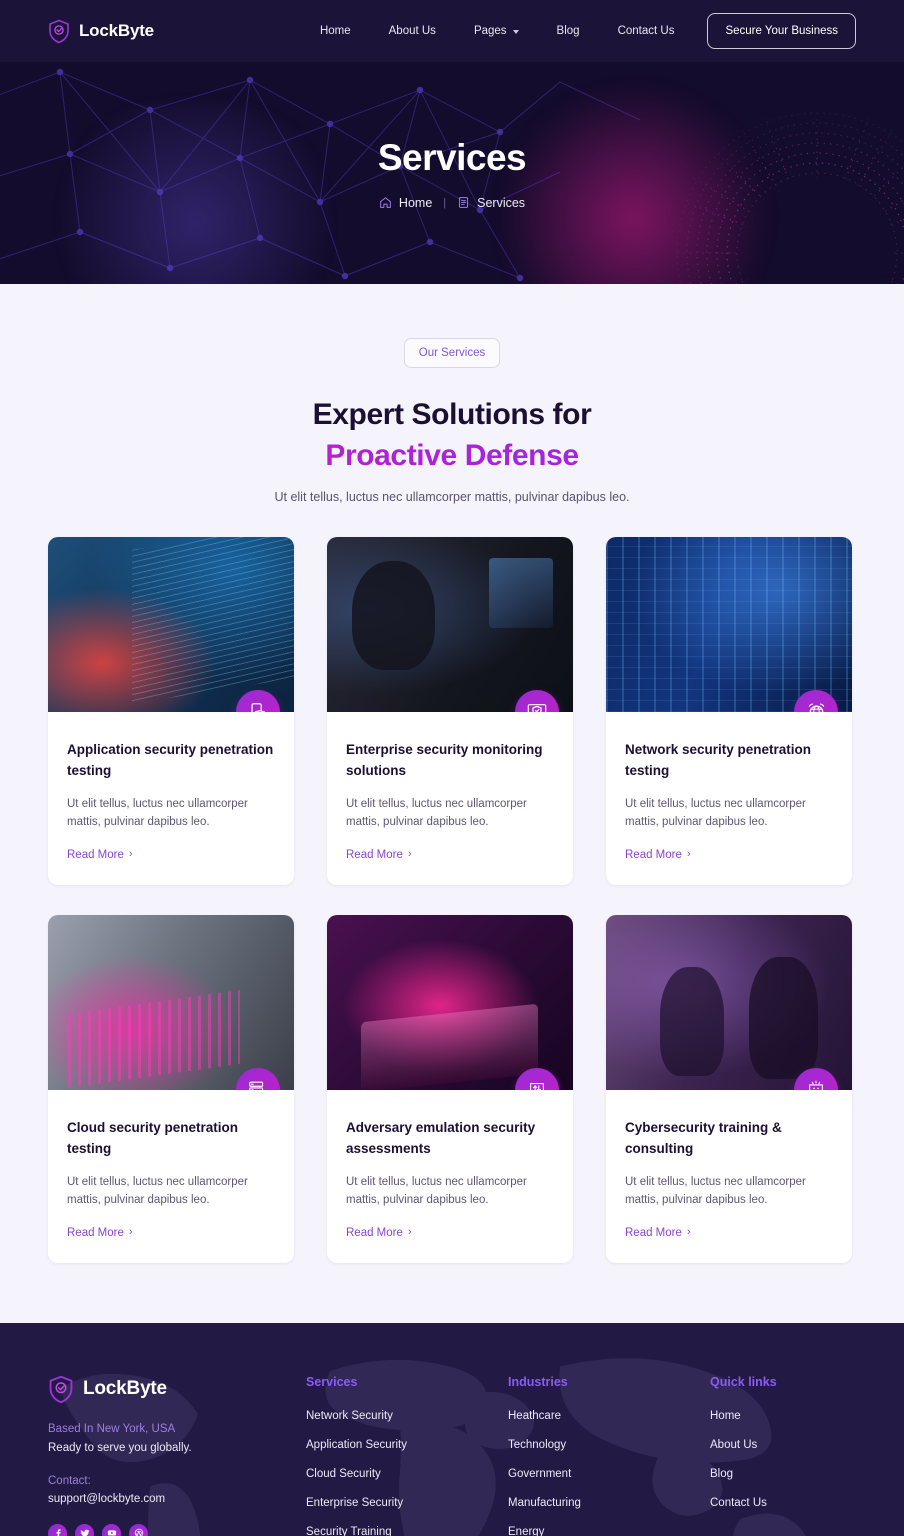  What do you see at coordinates (441, 1137) in the screenshot?
I see `card-title: Adversary emulation security assessments` at bounding box center [441, 1137].